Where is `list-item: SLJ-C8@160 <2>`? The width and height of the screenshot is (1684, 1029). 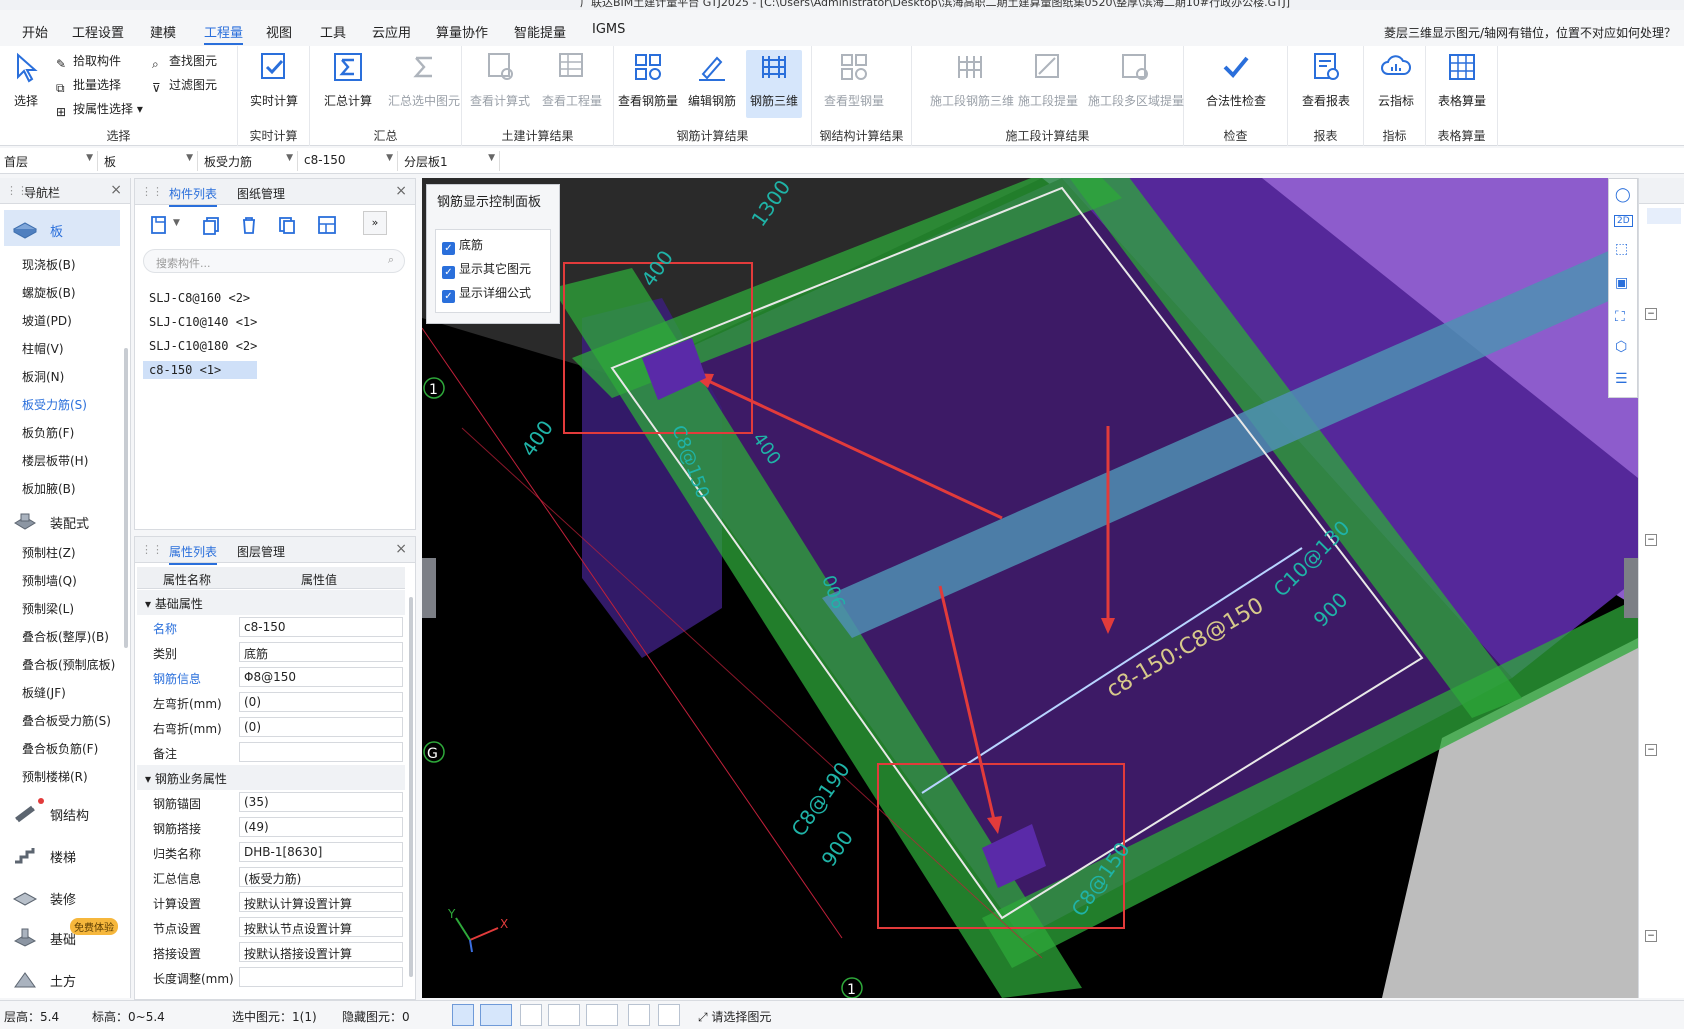 list-item: SLJ-C8@160 <2> is located at coordinates (199, 298).